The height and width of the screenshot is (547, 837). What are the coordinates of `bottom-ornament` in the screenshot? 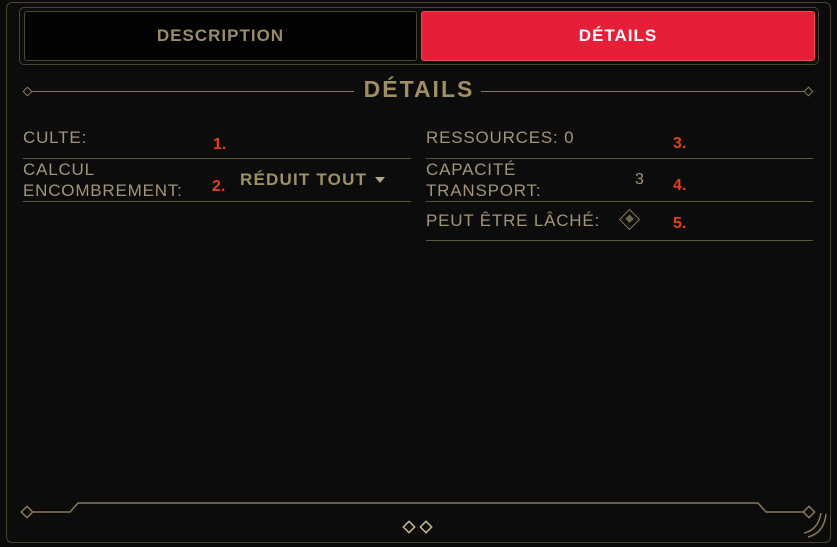 It's located at (423, 520).